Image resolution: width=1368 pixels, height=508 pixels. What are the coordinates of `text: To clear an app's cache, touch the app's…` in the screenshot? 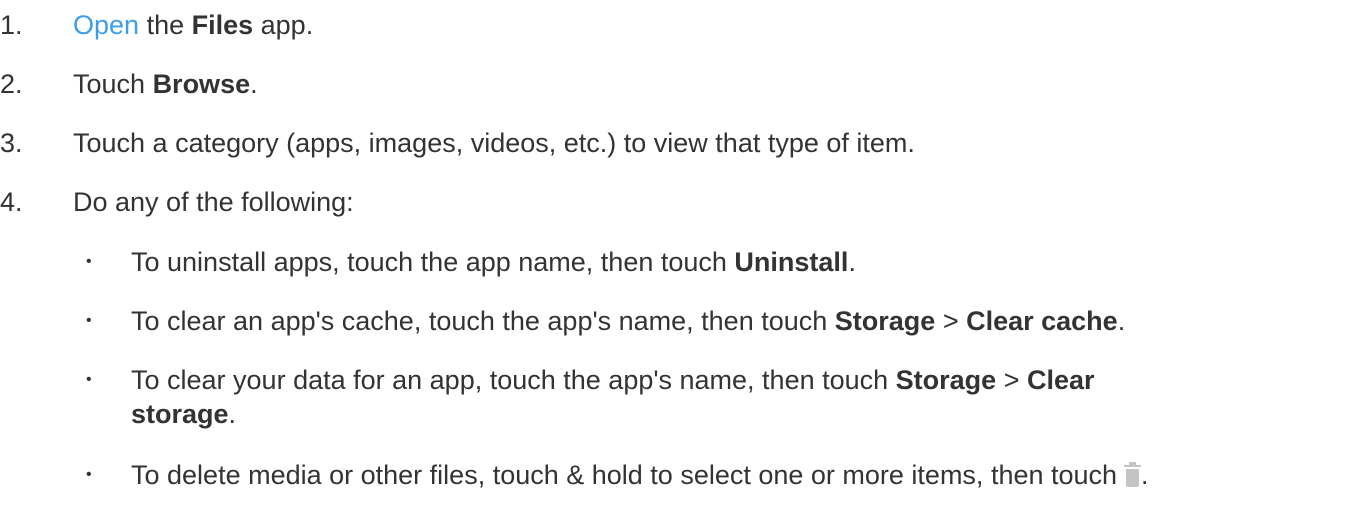 It's located at (483, 321).